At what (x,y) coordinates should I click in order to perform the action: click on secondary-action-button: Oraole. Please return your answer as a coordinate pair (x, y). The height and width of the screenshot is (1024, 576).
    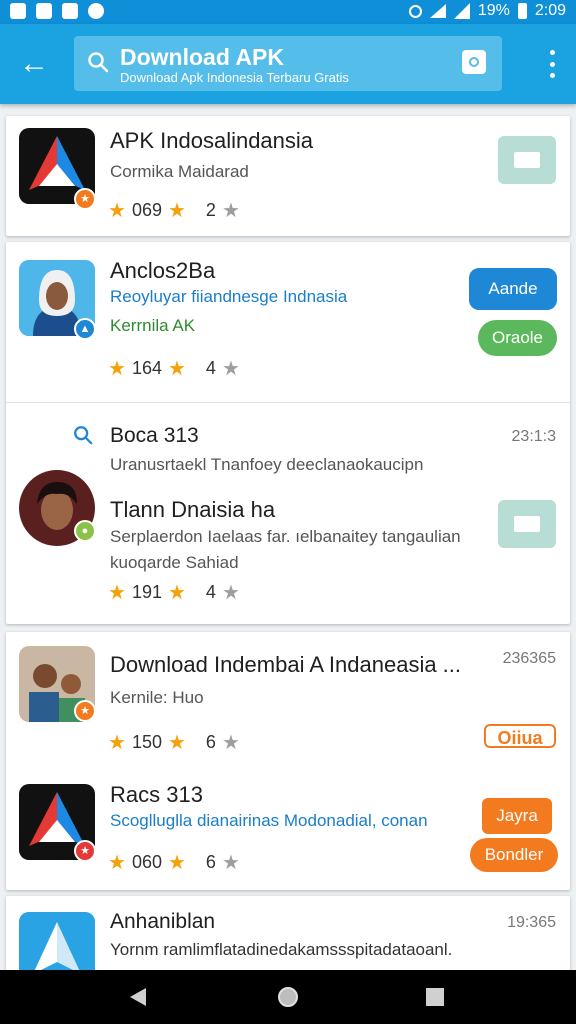
    Looking at the image, I should click on (517, 338).